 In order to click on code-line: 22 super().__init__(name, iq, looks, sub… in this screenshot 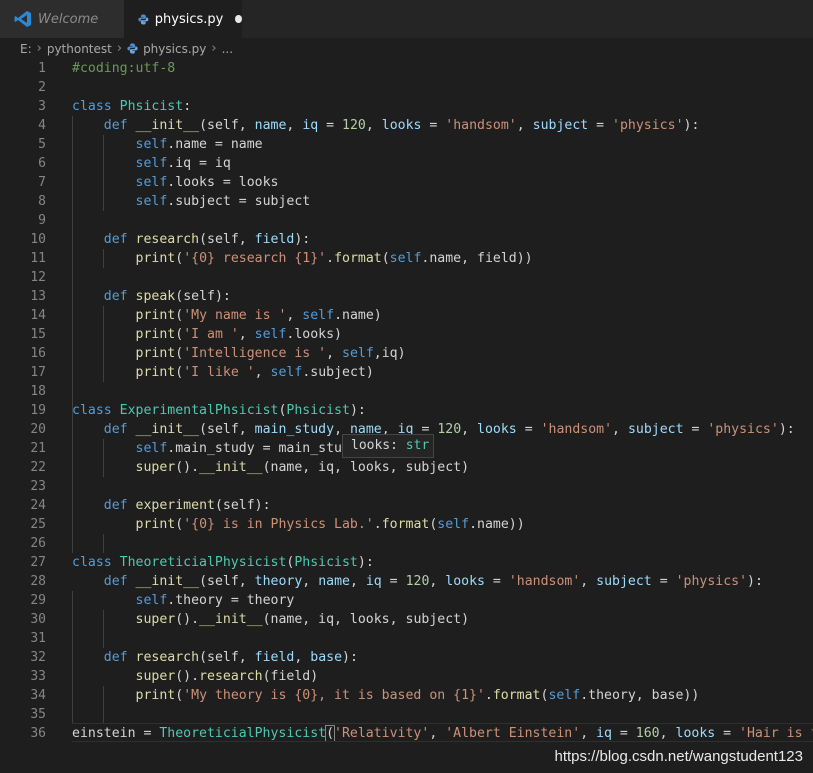, I will do `click(406, 467)`.